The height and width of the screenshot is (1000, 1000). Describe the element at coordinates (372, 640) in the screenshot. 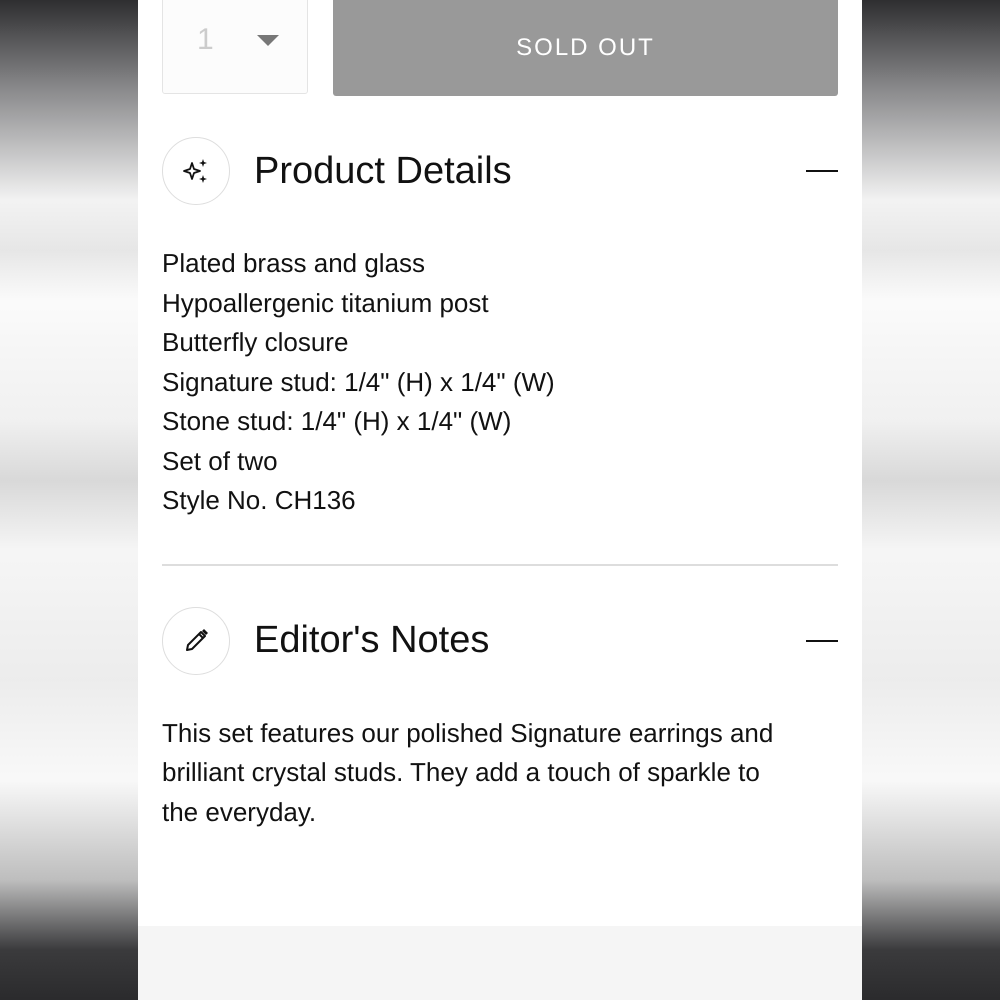

I see `section-title: Editor's Notes` at that location.